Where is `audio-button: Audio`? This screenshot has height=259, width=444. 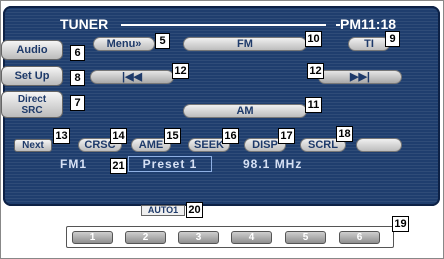
audio-button: Audio is located at coordinates (32, 50).